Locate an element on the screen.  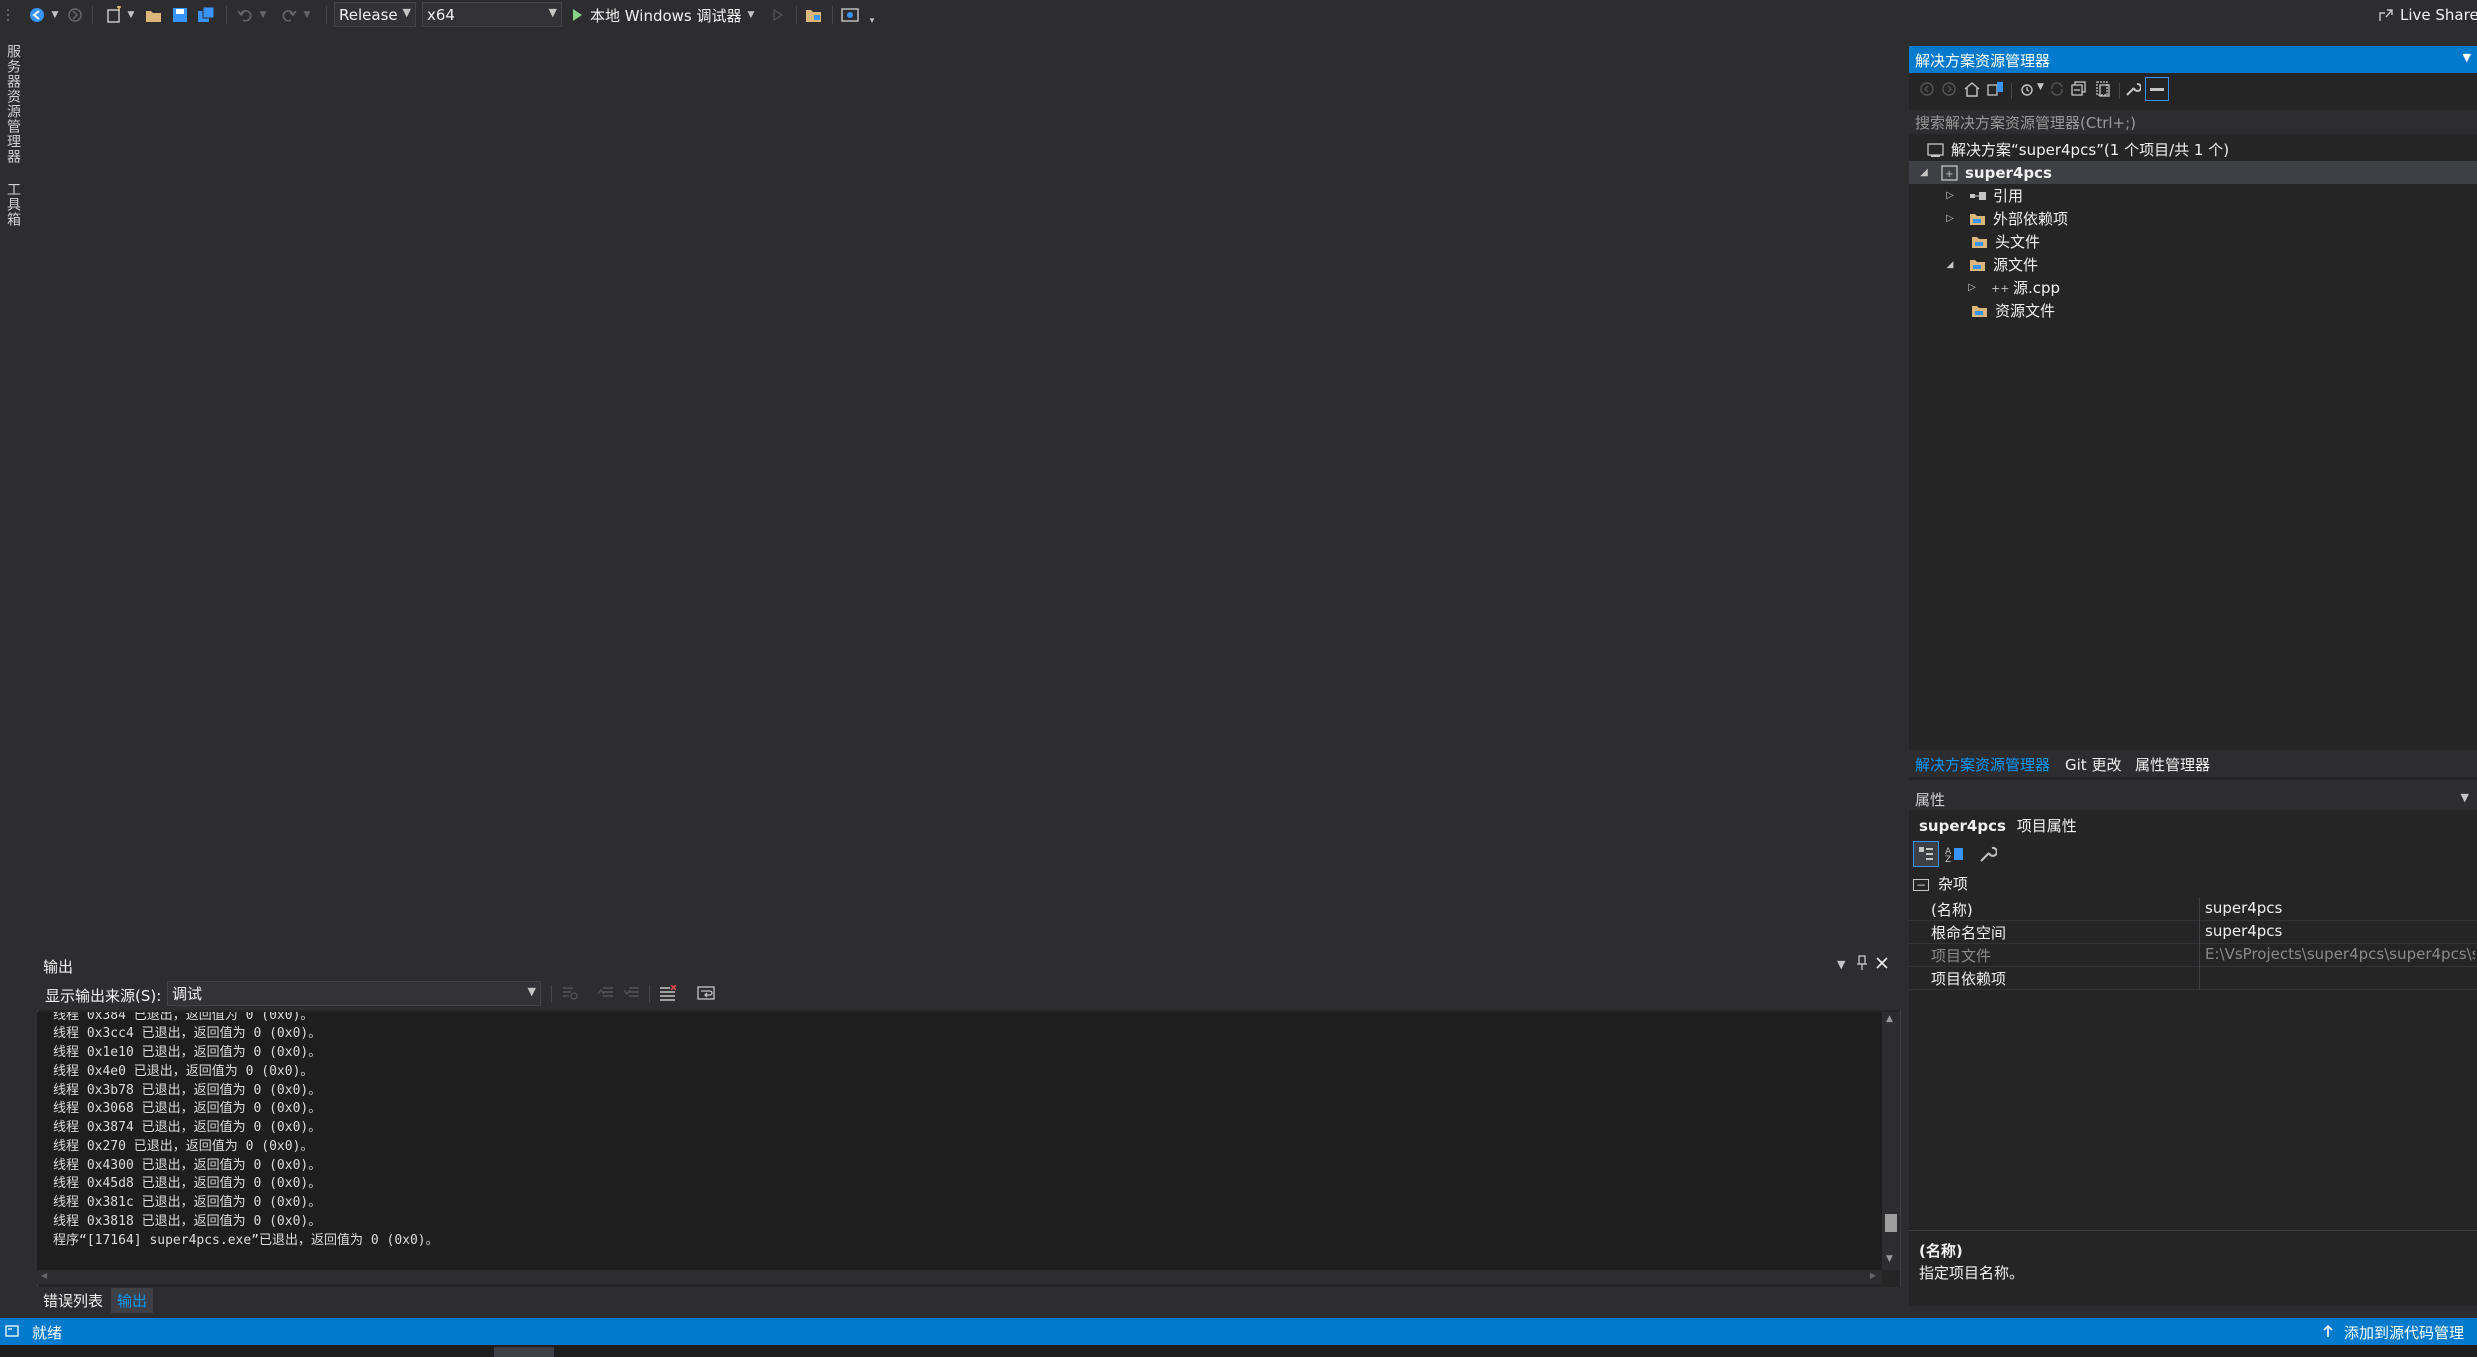
live-share-button: Live Share is located at coordinates (2427, 15).